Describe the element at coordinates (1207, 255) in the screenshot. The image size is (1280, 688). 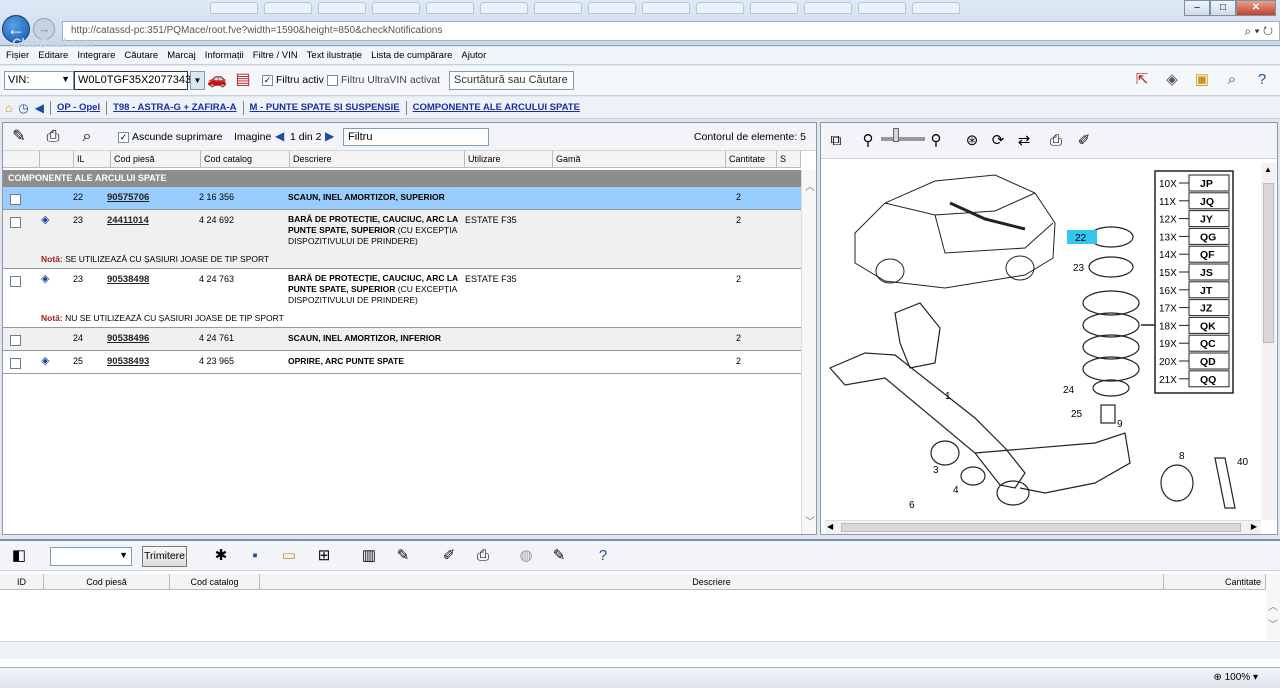
I see `variant-code: QF` at that location.